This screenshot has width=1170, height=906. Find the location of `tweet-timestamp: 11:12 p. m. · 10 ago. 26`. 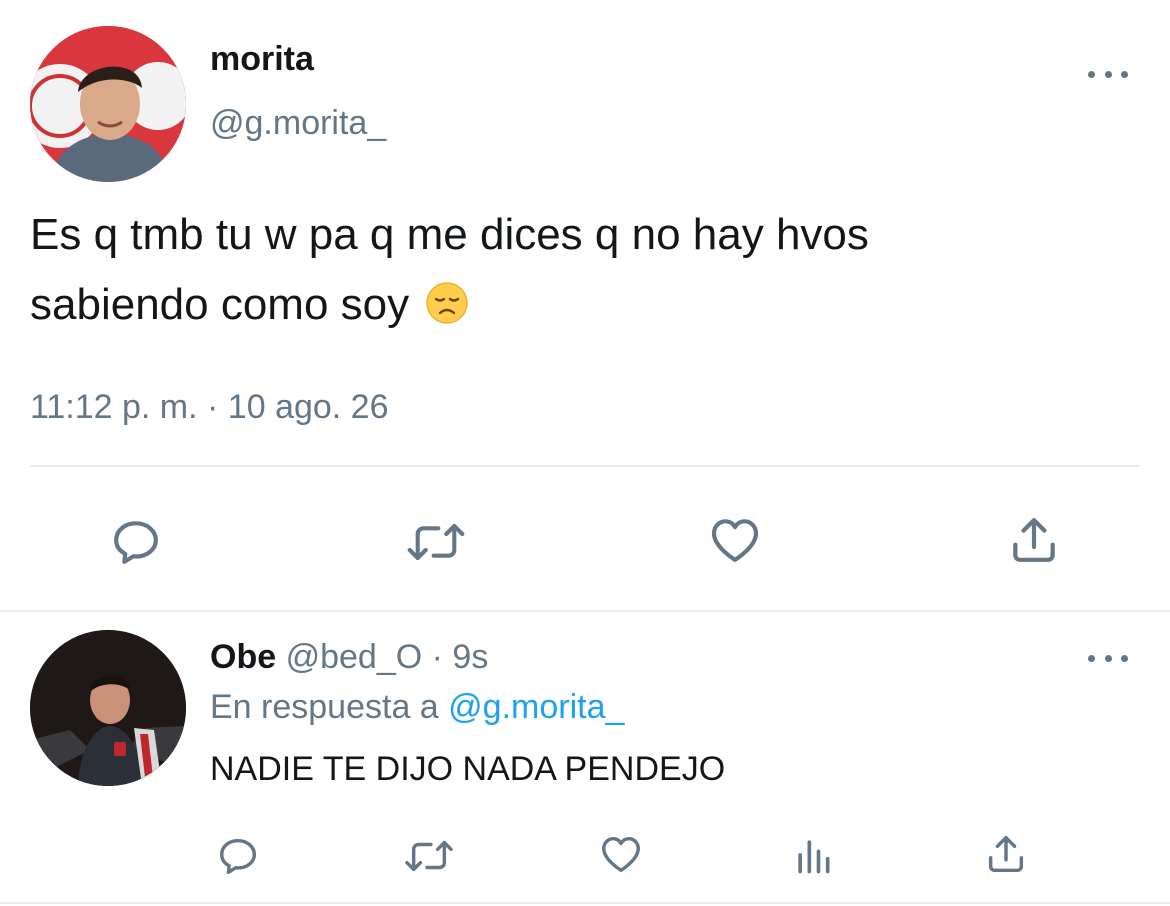

tweet-timestamp: 11:12 p. m. · 10 ago. 26 is located at coordinates (209, 407).